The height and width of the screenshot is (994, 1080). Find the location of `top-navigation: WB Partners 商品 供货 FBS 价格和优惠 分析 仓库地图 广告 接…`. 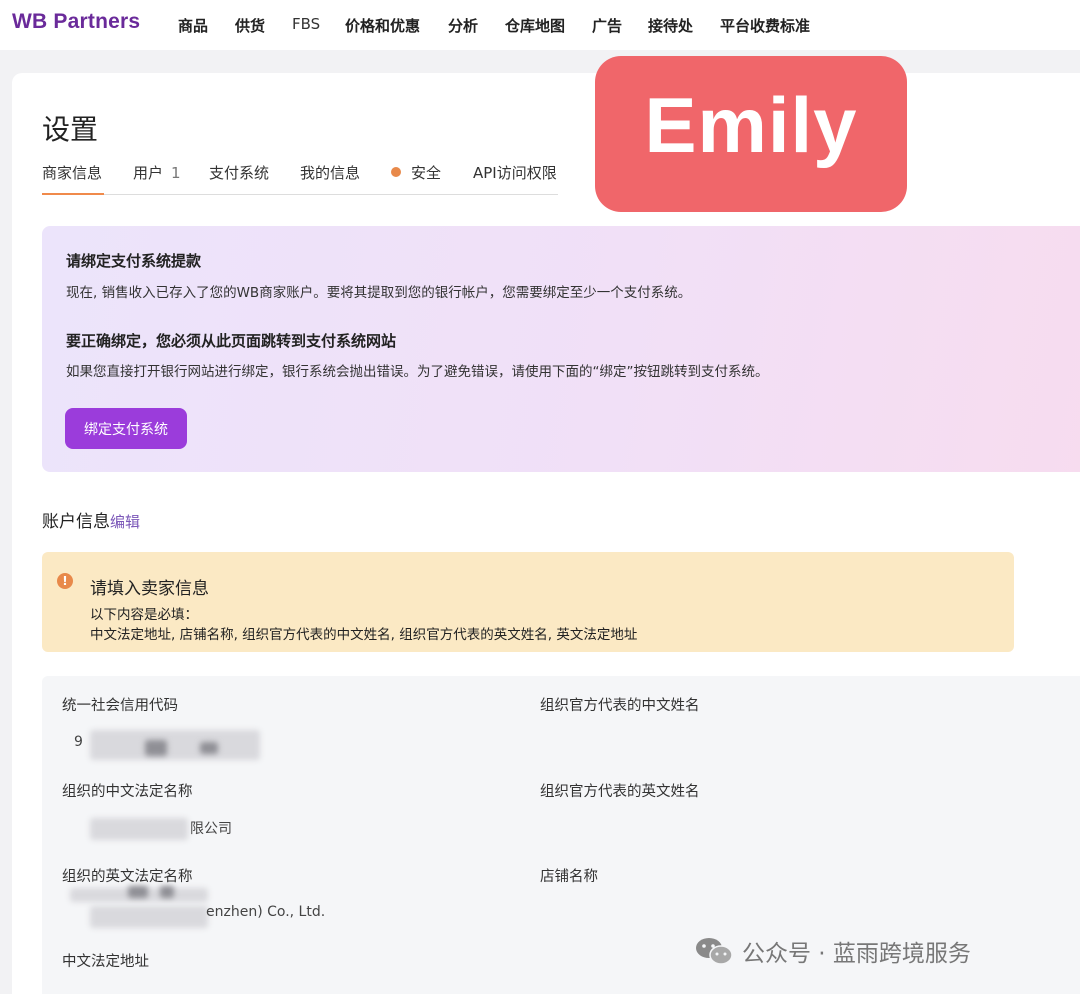

top-navigation: WB Partners 商品 供货 FBS 价格和优惠 分析 仓库地图 广告 接… is located at coordinates (540, 25).